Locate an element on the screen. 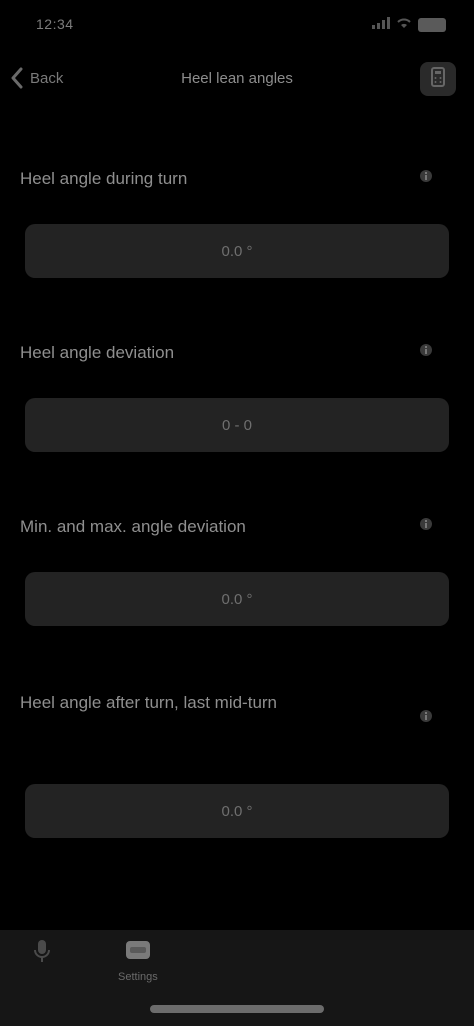  tab-settings: Settings is located at coordinates (138, 960).